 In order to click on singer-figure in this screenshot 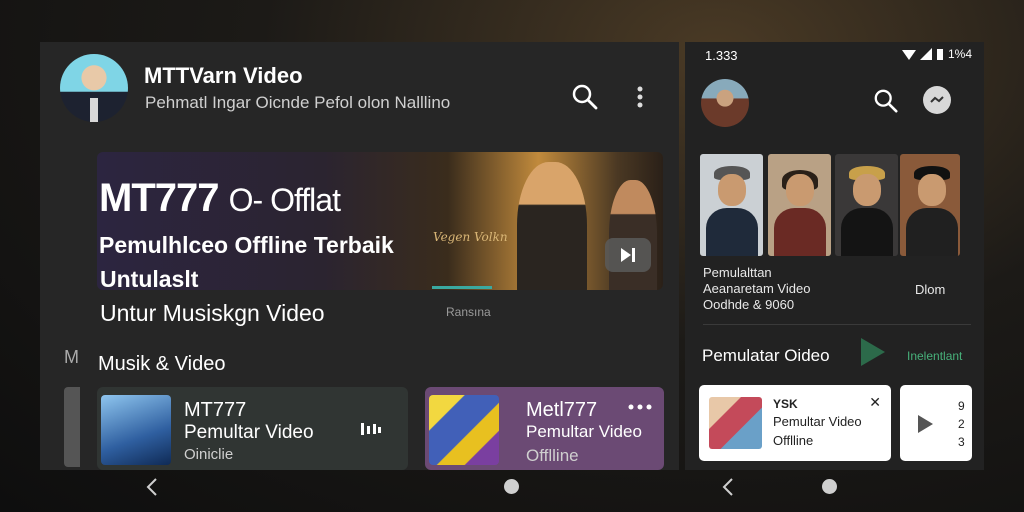, I will do `click(552, 226)`.